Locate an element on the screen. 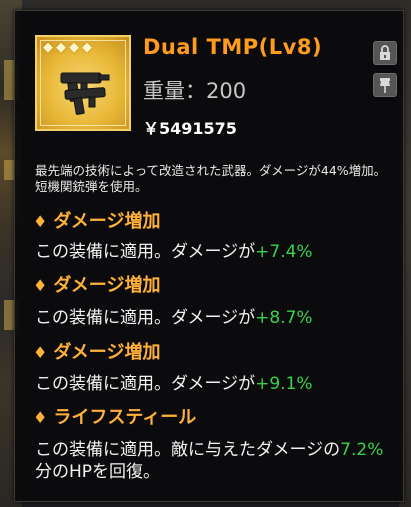  item-thumbnail: ◆ ◆ ◆ ◆ is located at coordinates (83, 83).